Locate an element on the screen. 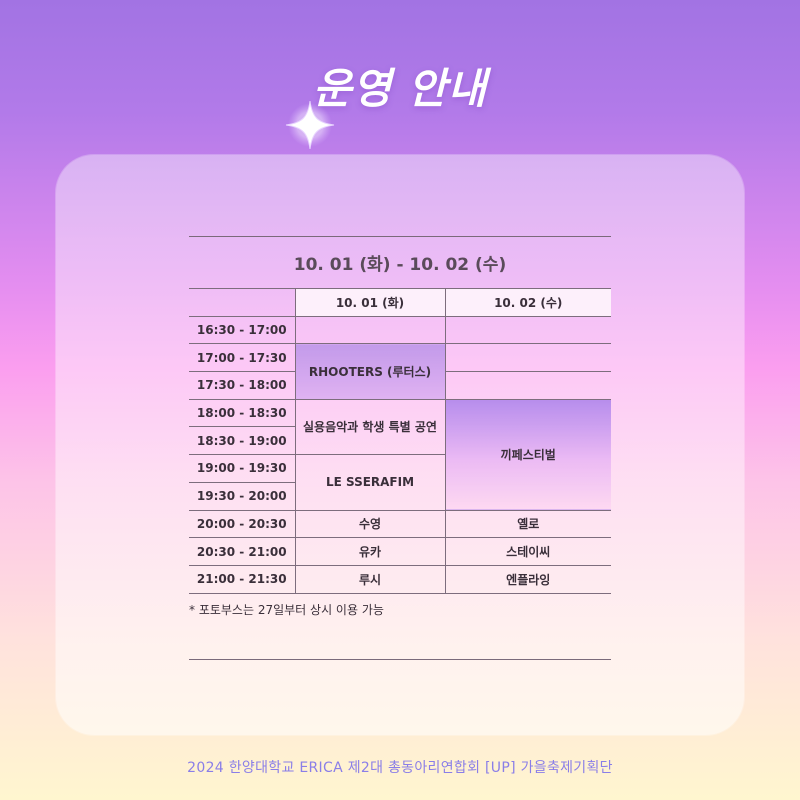 This screenshot has width=800, height=800. table-row: 16:30 - 17:00 is located at coordinates (400, 330).